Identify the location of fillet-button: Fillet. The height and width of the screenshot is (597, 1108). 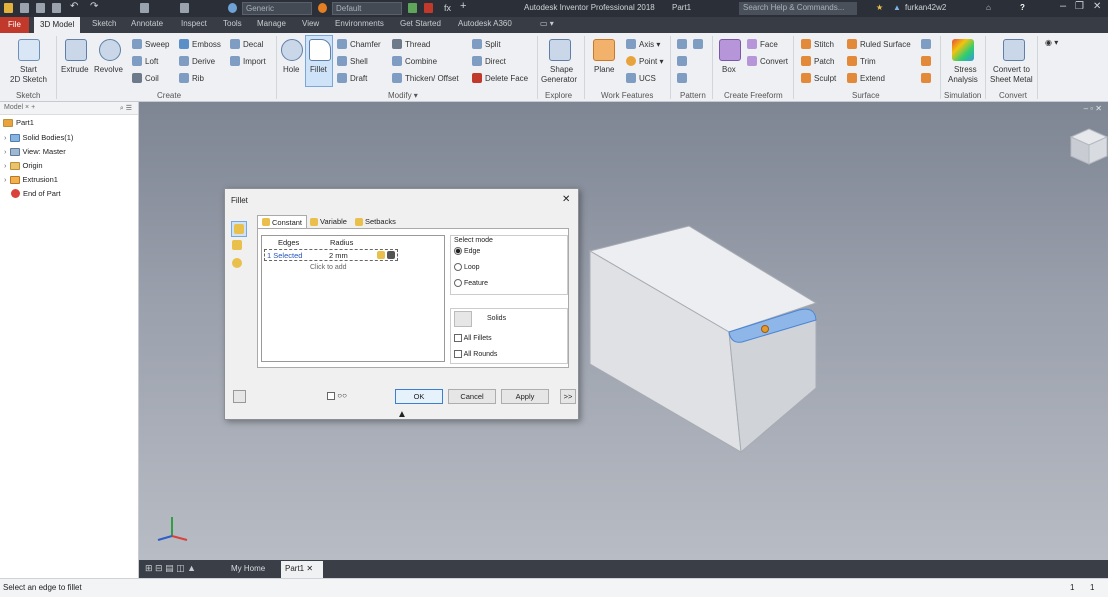
(318, 69).